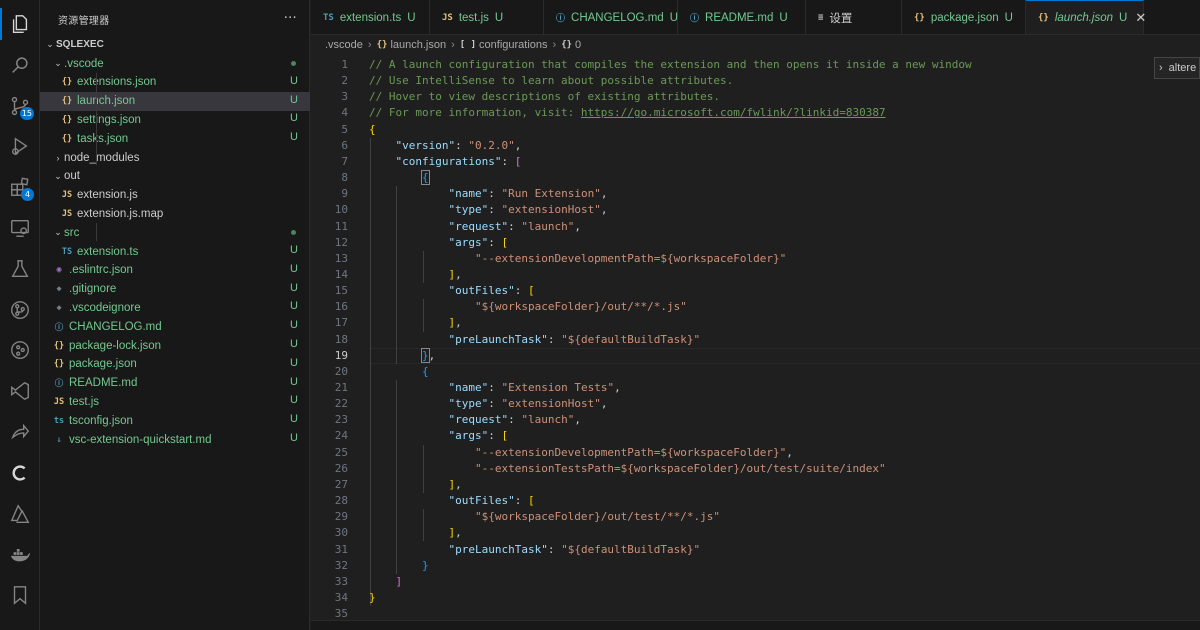 This screenshot has height=630, width=1200. What do you see at coordinates (175, 195) in the screenshot?
I see `tree-file: JS extension.js` at bounding box center [175, 195].